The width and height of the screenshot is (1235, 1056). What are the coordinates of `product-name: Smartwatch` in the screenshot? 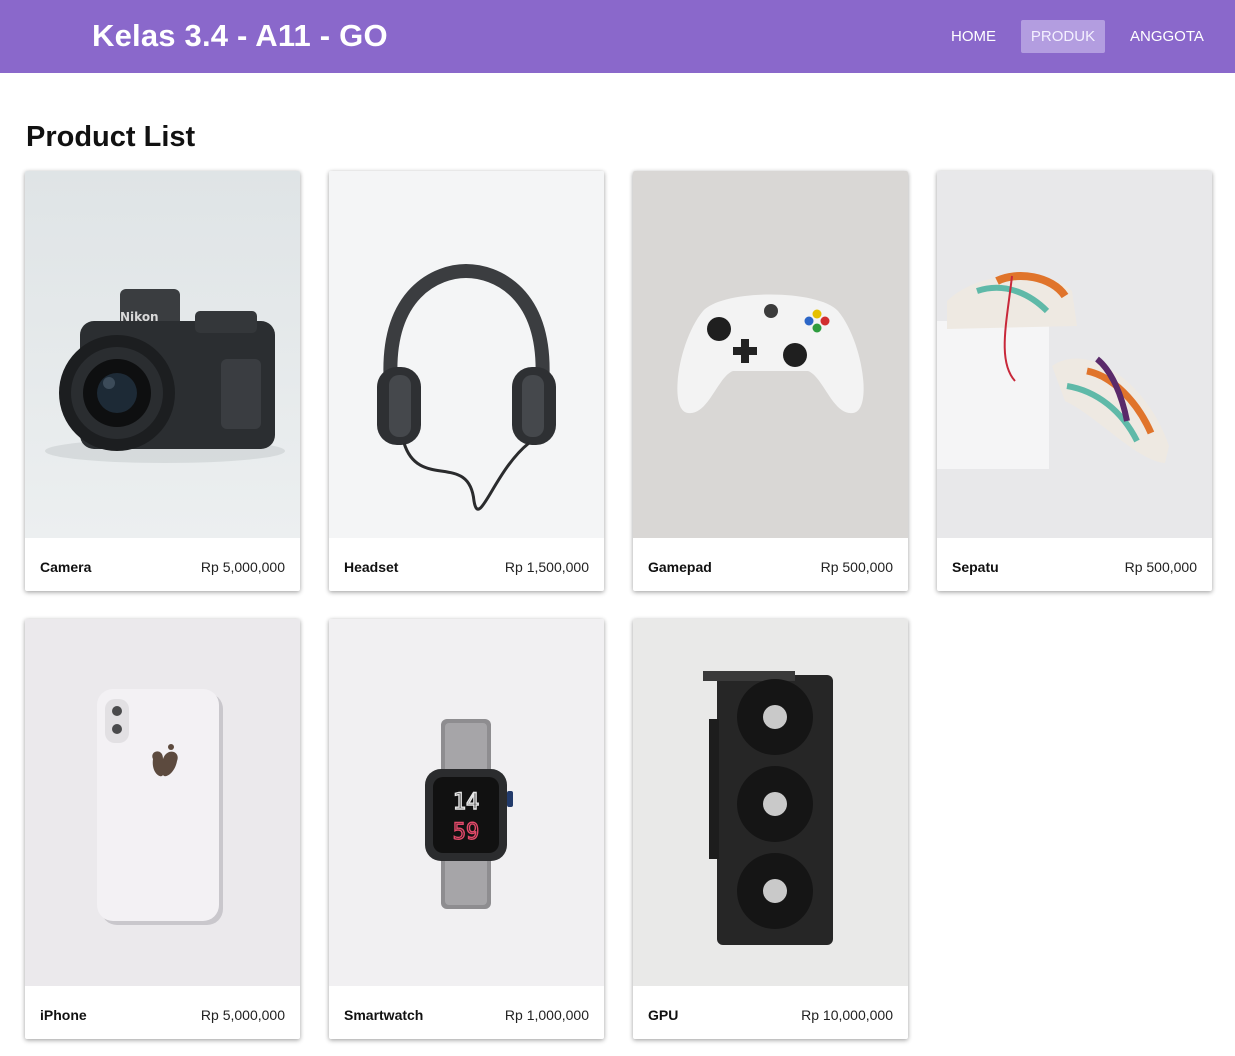 It's located at (384, 1015).